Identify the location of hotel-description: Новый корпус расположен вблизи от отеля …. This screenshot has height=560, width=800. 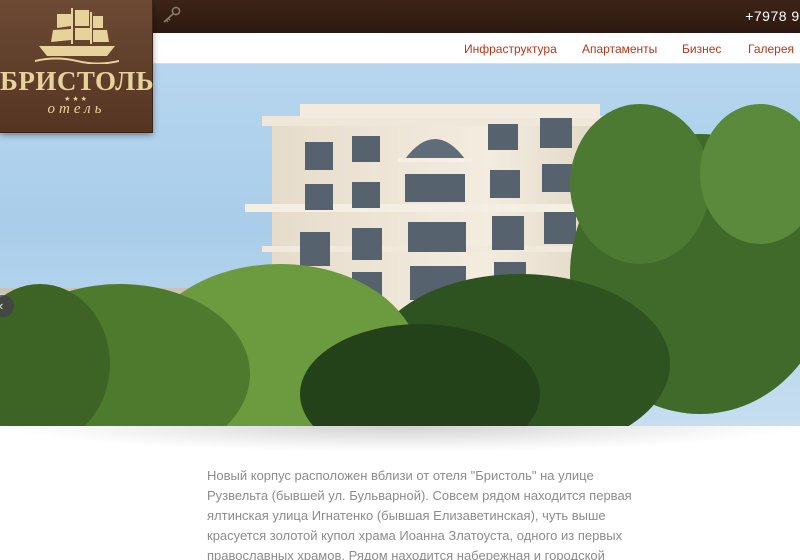
(419, 514).